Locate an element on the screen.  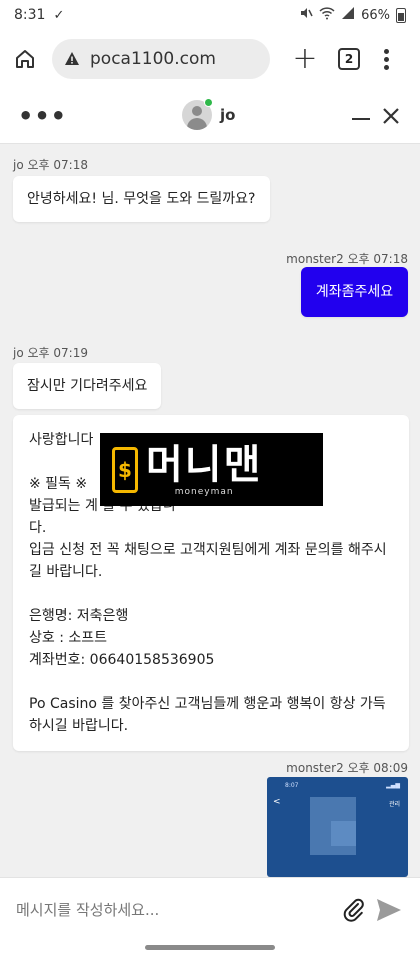
thumbnail-time: 8:07 is located at coordinates (292, 785).